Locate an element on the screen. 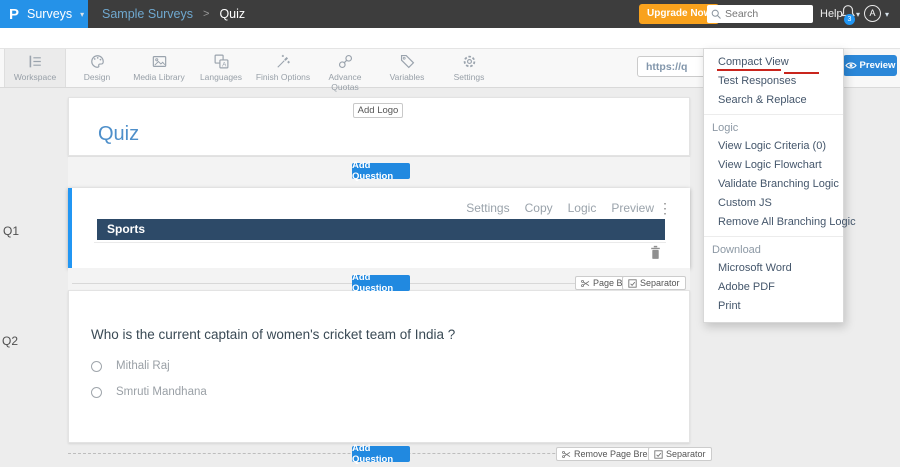 The height and width of the screenshot is (467, 900). palette-icon is located at coordinates (97, 61).